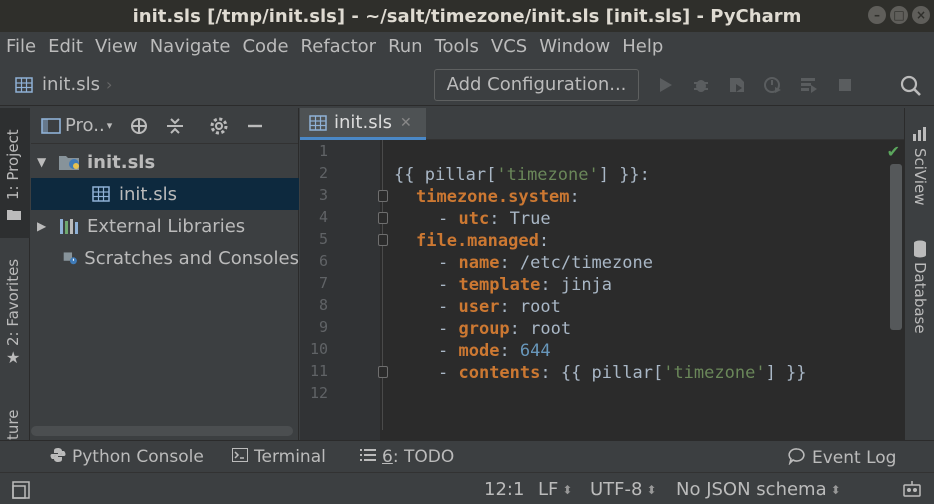  I want to click on code-key: timezone.system, so click(493, 197).